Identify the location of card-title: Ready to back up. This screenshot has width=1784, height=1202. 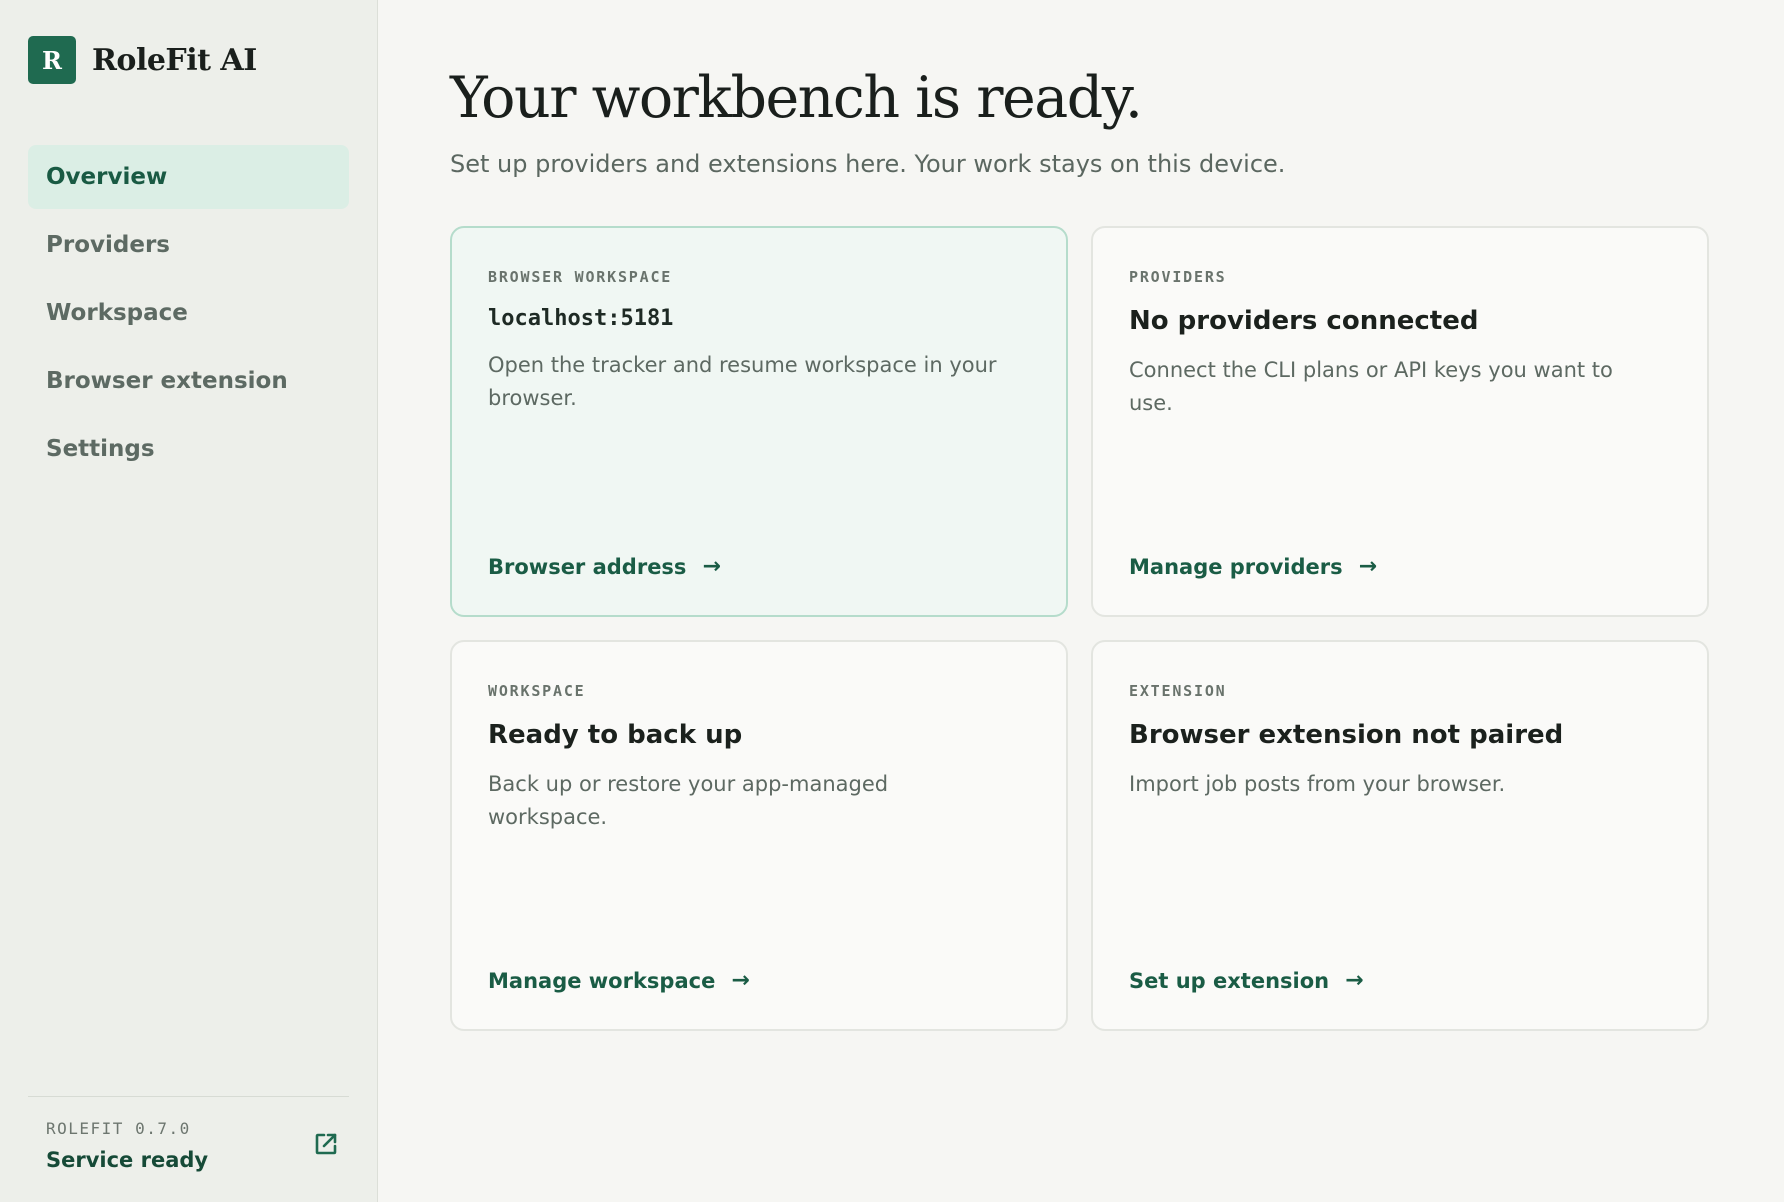
(615, 735).